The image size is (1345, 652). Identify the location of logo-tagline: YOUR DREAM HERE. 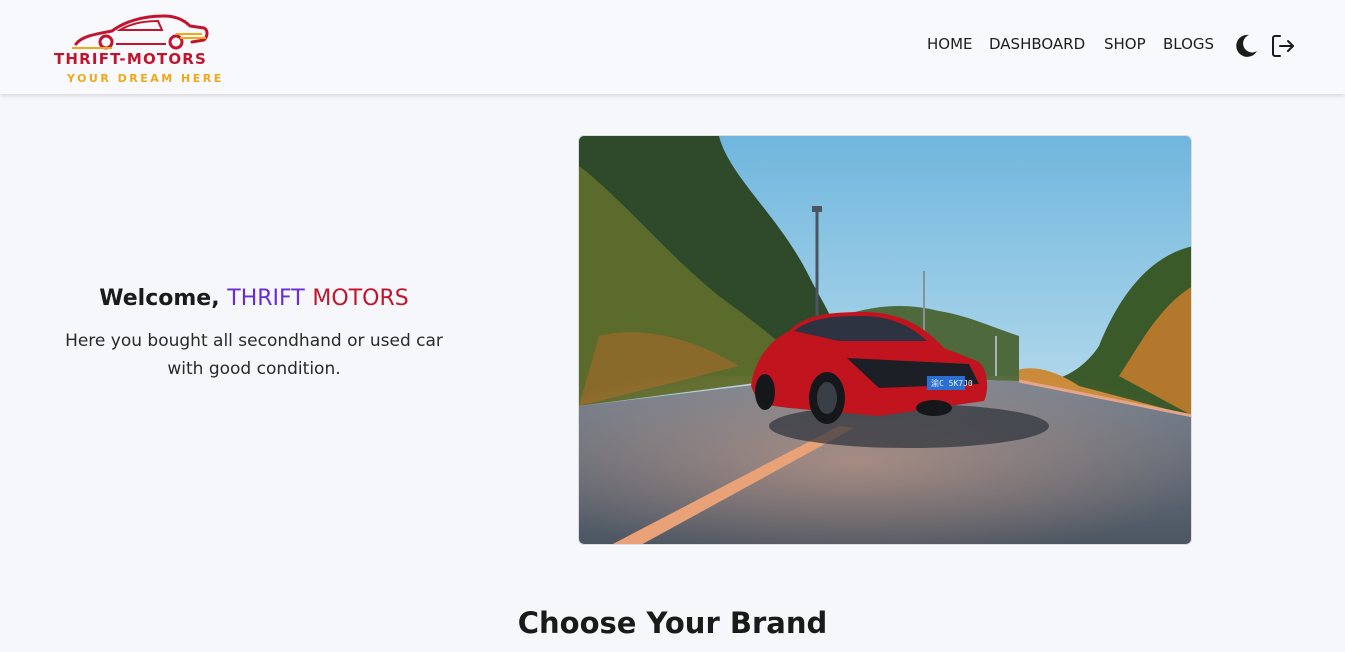
(145, 78).